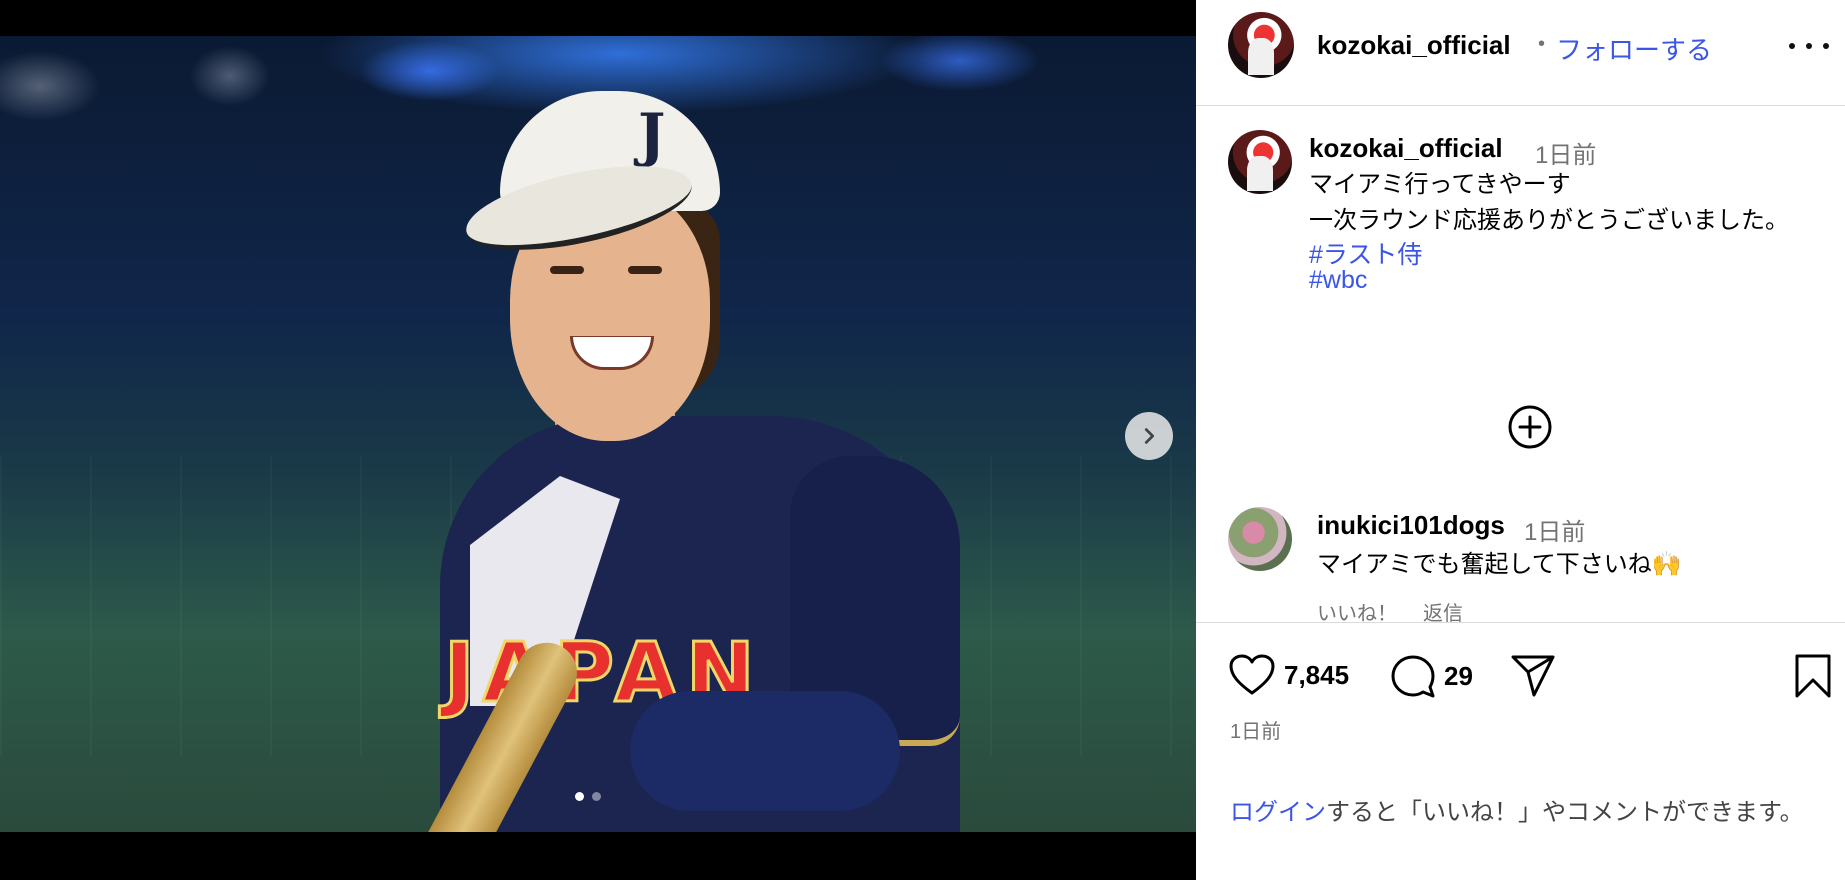 The width and height of the screenshot is (1845, 880). I want to click on more-options-icon, so click(1809, 46).